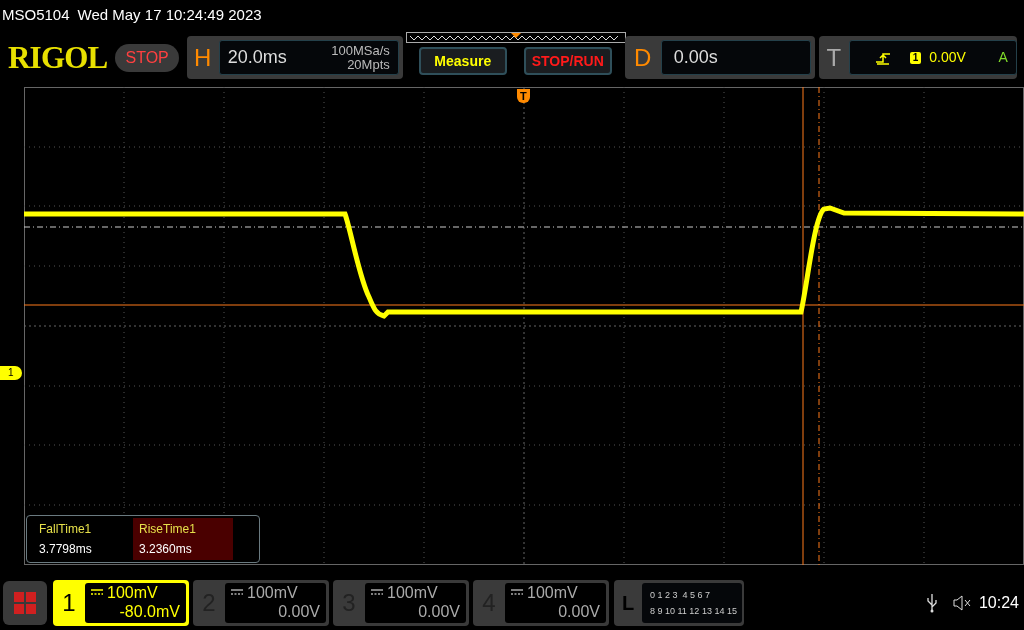 The image size is (1024, 630). Describe the element at coordinates (69, 602) in the screenshot. I see `channel-number: 1` at that location.